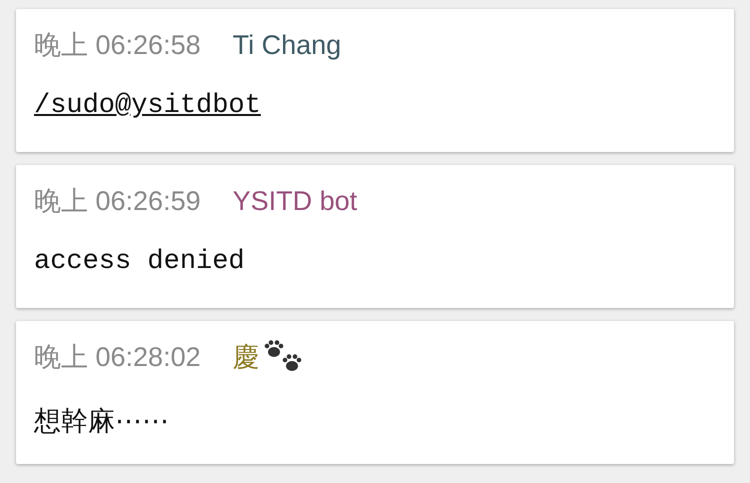 The width and height of the screenshot is (750, 483). Describe the element at coordinates (287, 45) in the screenshot. I see `sender-name: Ti Chang` at that location.